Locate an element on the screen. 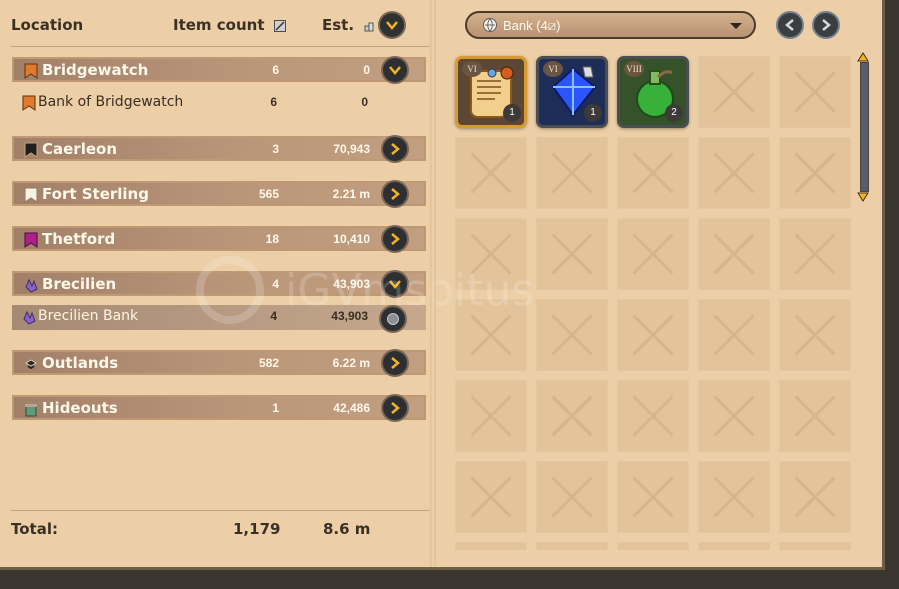  est-label: Est. is located at coordinates (338, 25).